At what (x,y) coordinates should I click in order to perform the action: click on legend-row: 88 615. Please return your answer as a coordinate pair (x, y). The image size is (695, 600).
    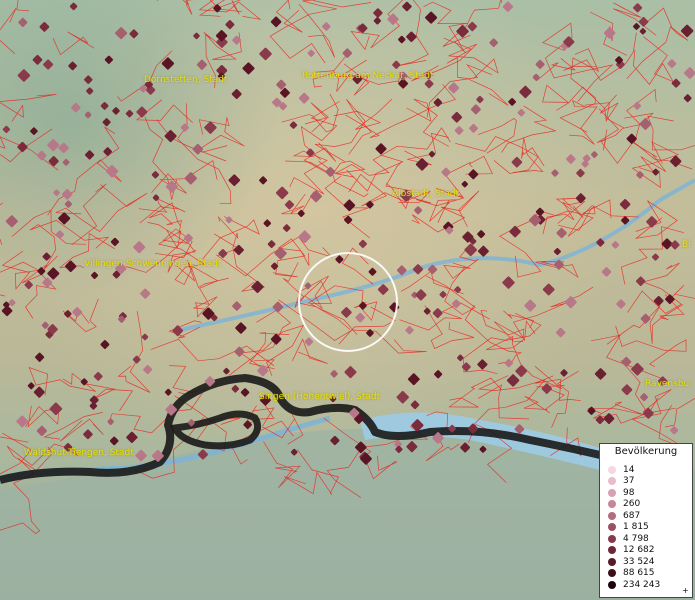
    Looking at the image, I should click on (631, 574).